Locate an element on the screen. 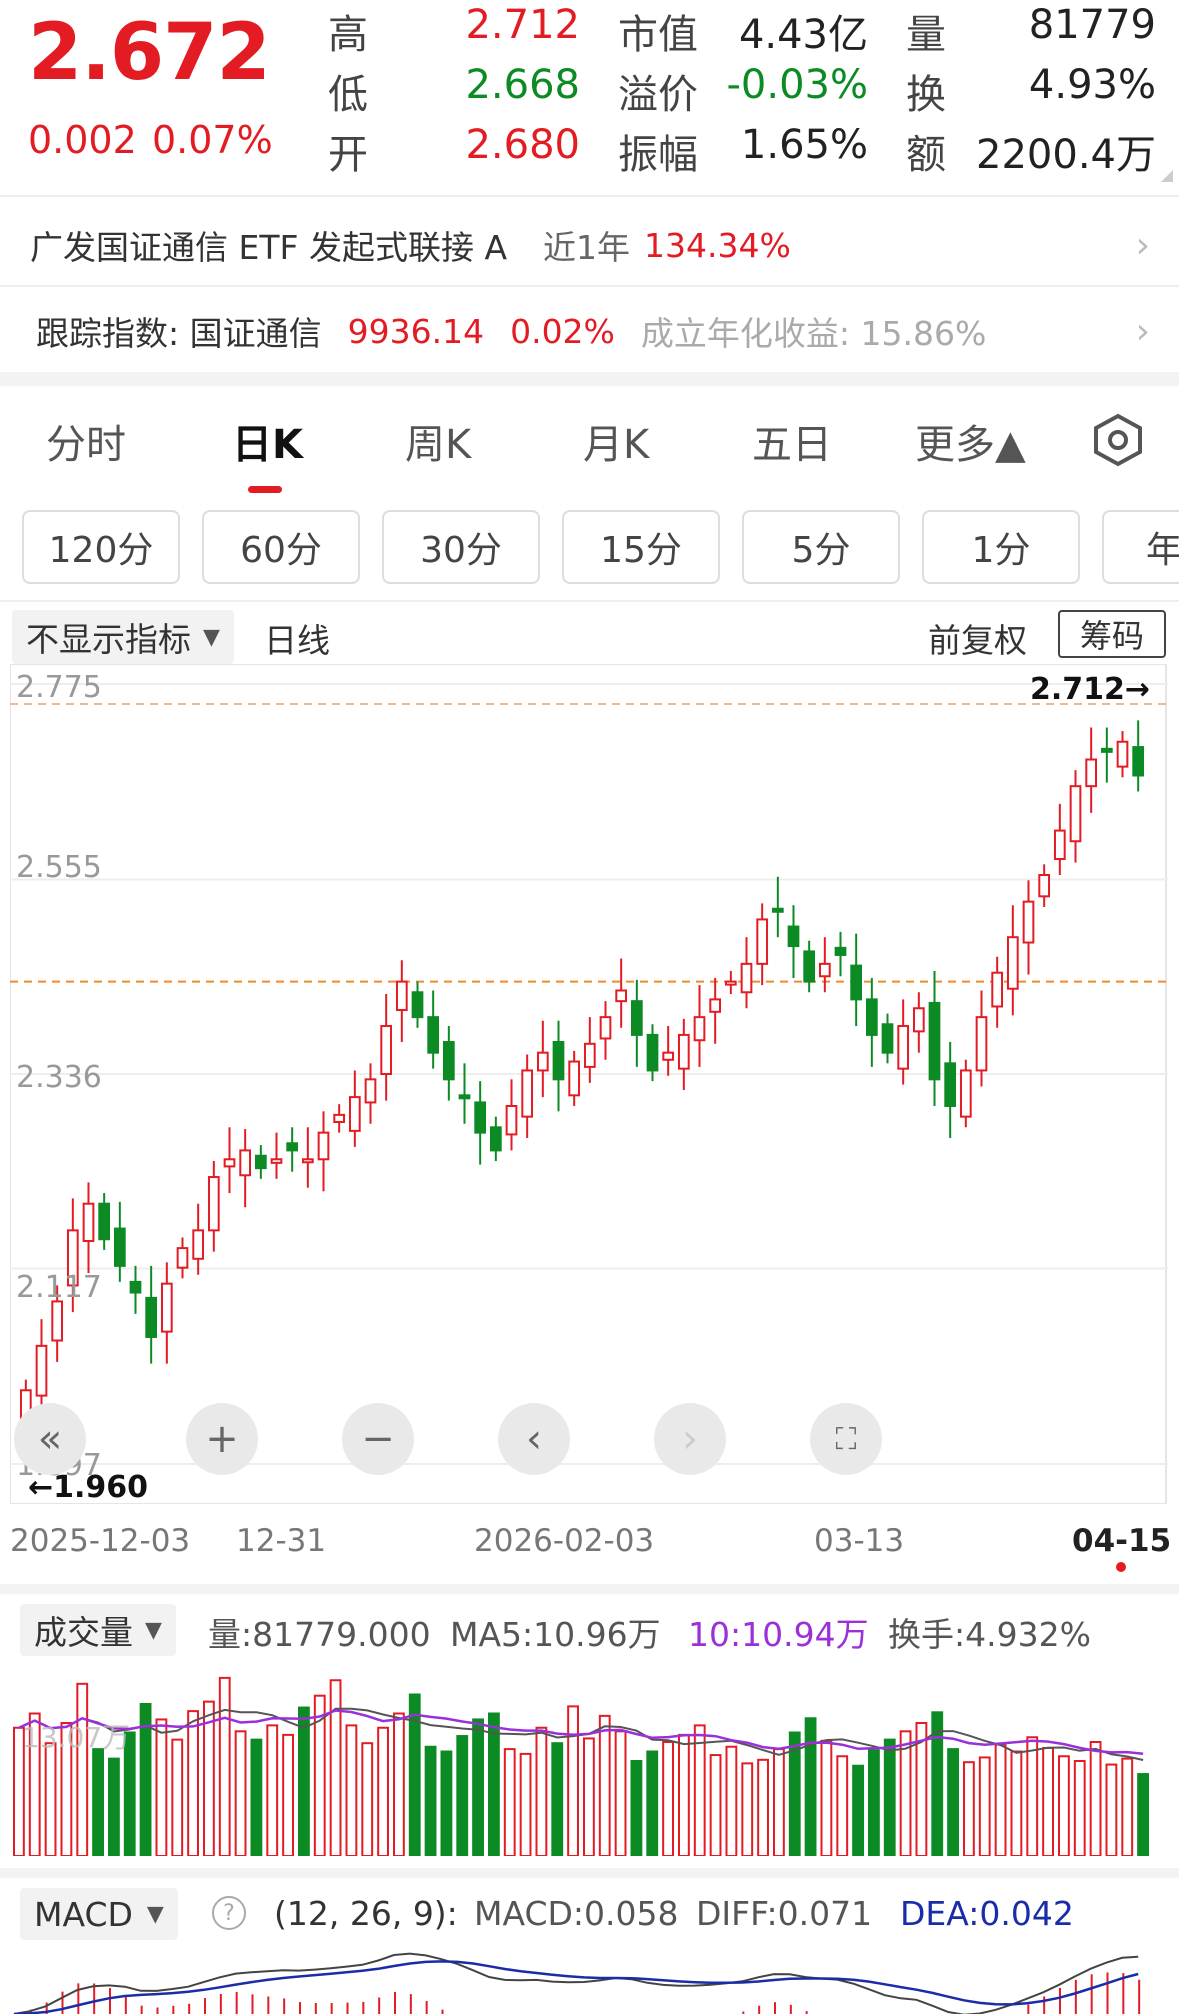  x-tick-label: 04-15 is located at coordinates (1122, 1541).